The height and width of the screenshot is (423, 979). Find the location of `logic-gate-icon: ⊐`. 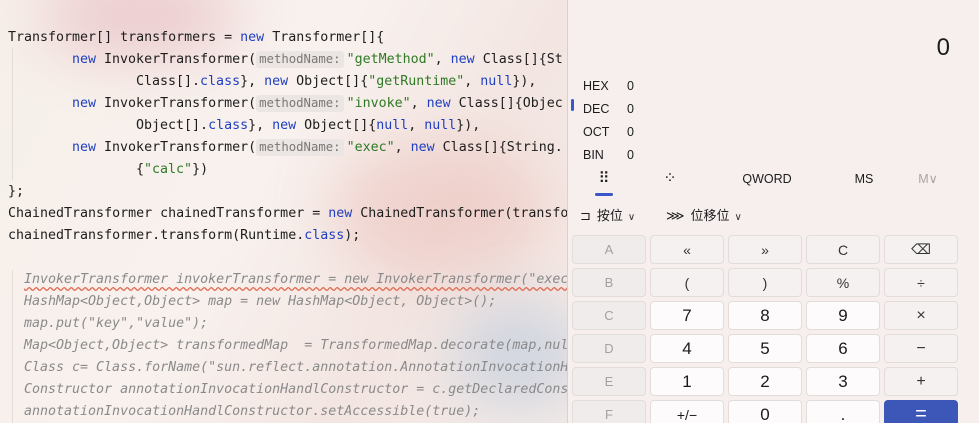

logic-gate-icon: ⊐ is located at coordinates (585, 215).